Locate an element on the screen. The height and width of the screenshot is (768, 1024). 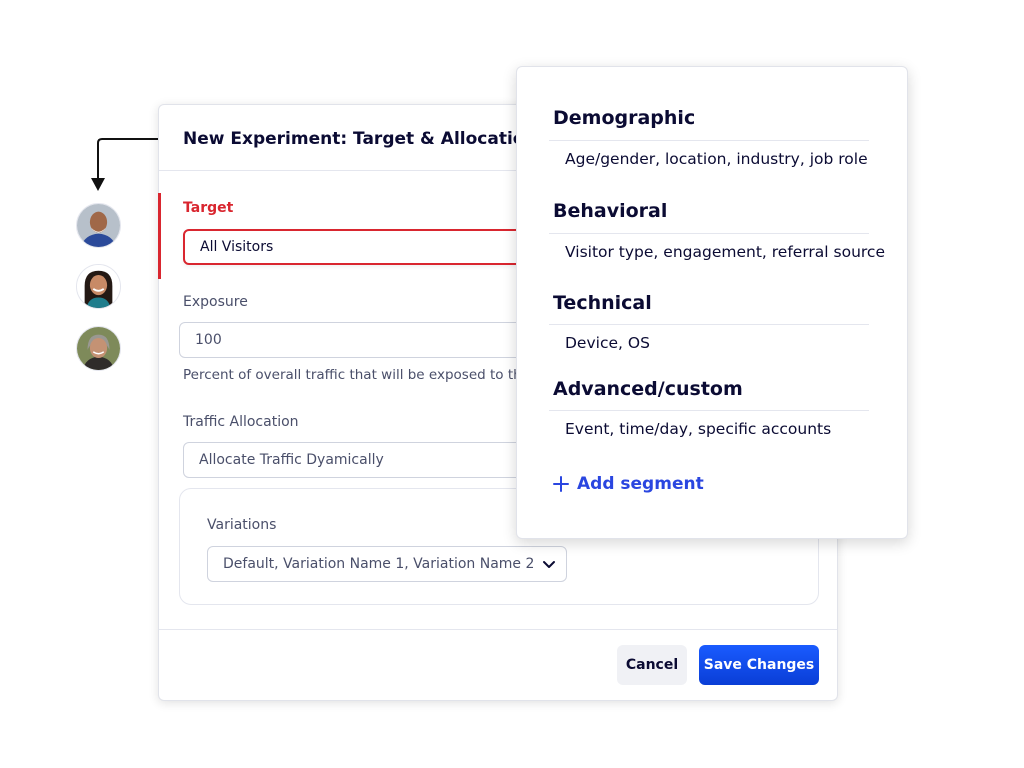
add-segment-label: Add segment is located at coordinates (640, 484).